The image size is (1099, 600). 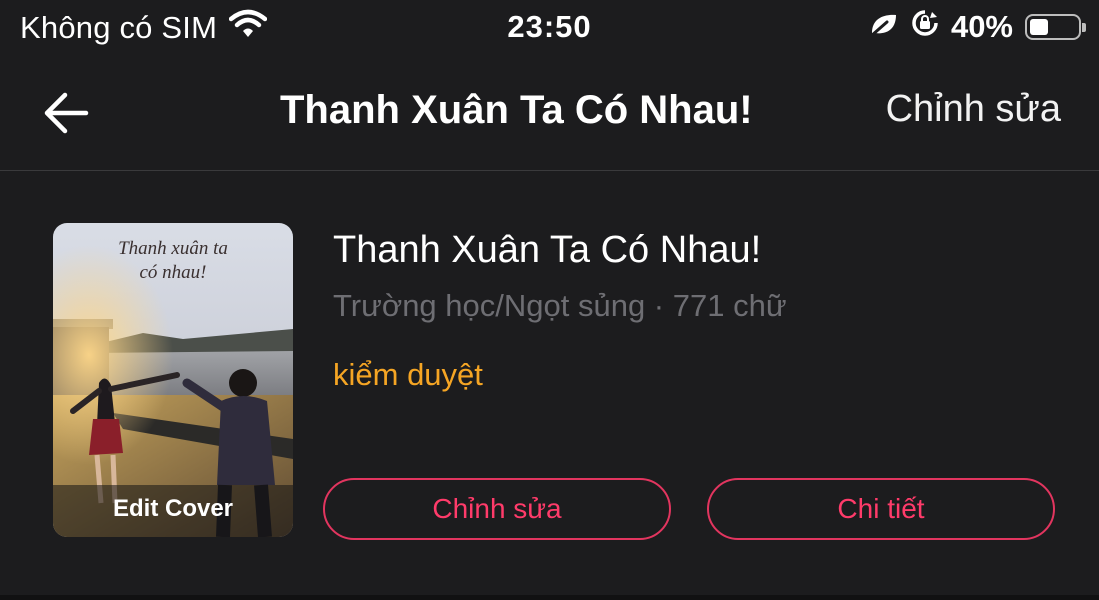 I want to click on detail-button: Chi tiết, so click(x=881, y=509).